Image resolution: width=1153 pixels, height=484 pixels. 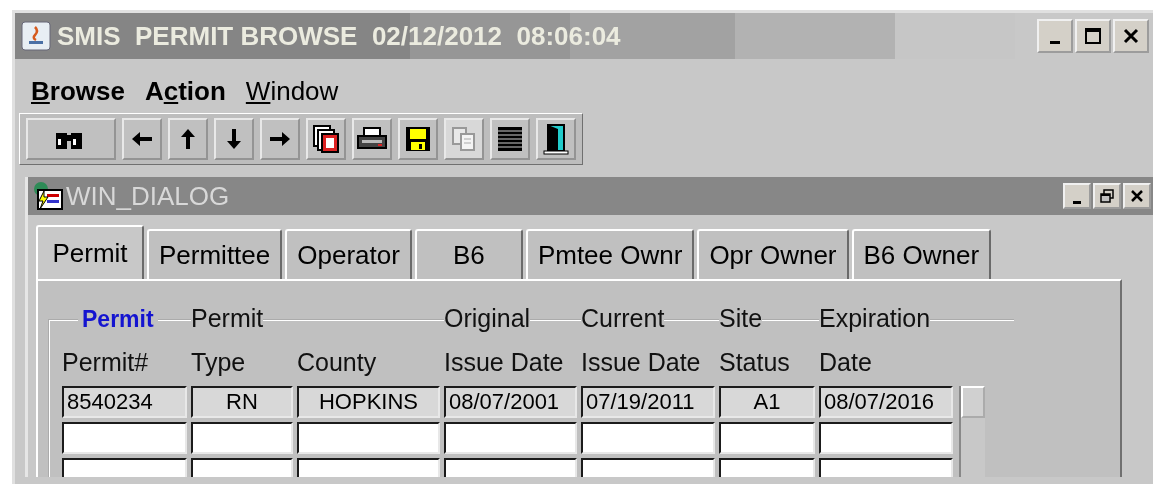 What do you see at coordinates (78, 91) in the screenshot?
I see `menu-item: Browse` at bounding box center [78, 91].